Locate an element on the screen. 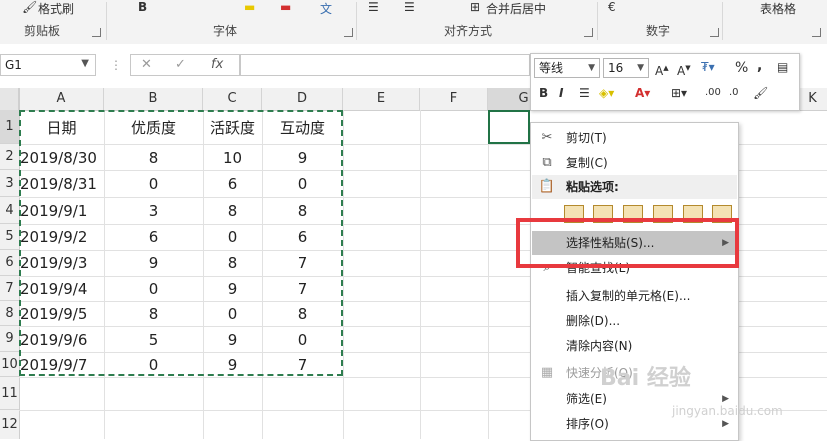 This screenshot has width=827, height=441. row-header: 6 is located at coordinates (9, 263).